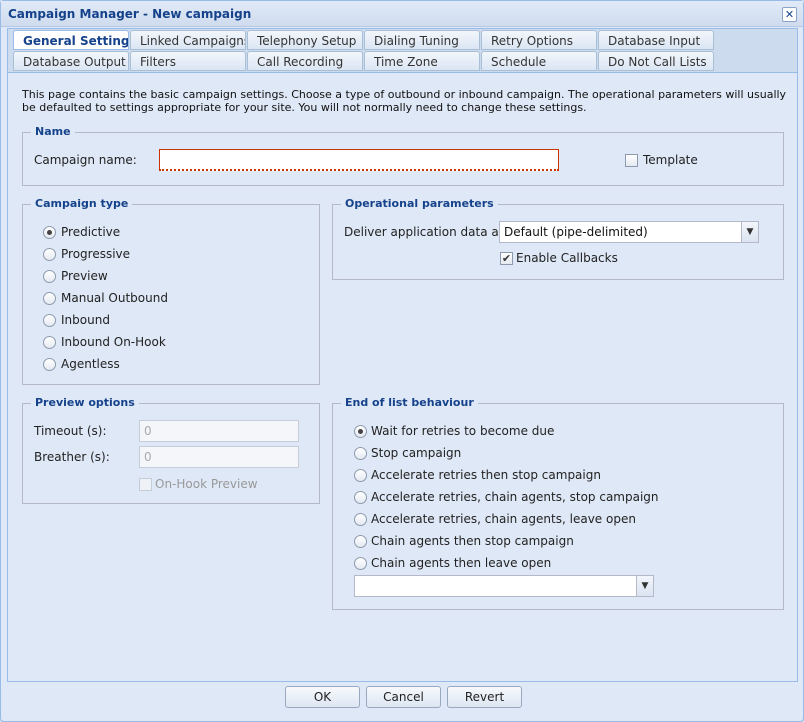 The width and height of the screenshot is (804, 722). What do you see at coordinates (188, 40) in the screenshot?
I see `tab-linked-campaigns: Linked Campaigns` at bounding box center [188, 40].